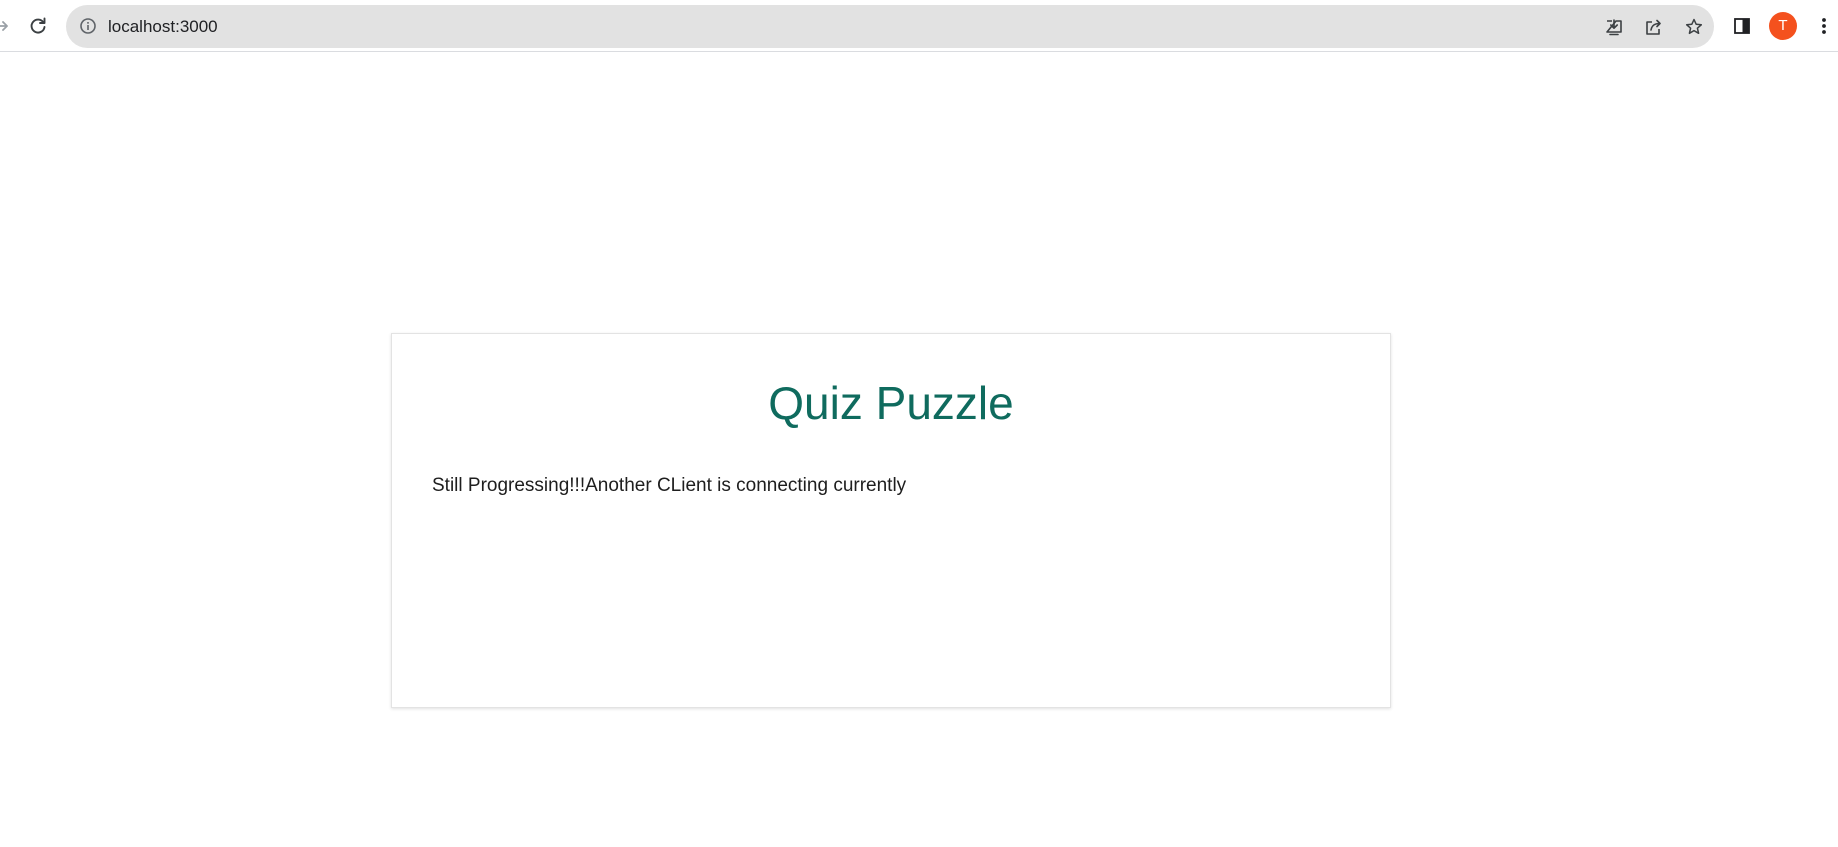 This screenshot has height=847, width=1838. I want to click on bookmark-button, so click(1694, 27).